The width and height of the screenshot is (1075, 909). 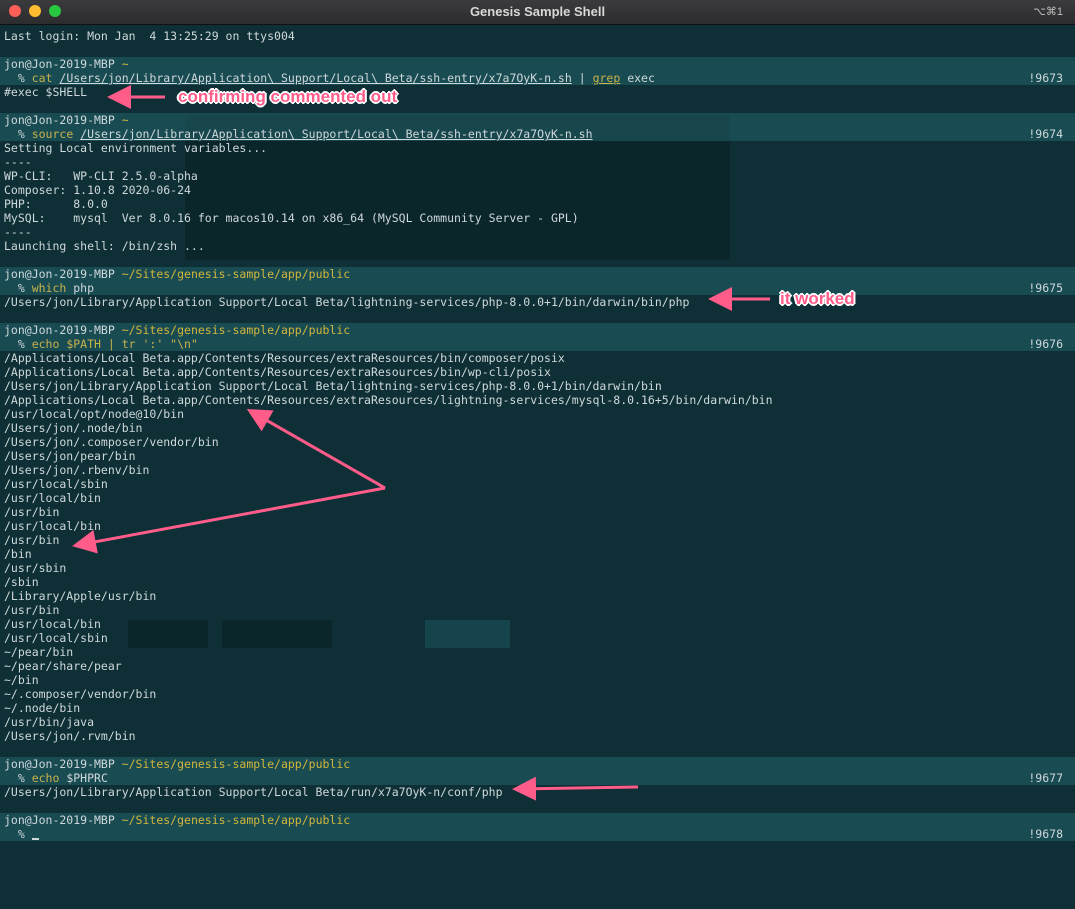 What do you see at coordinates (537, 470) in the screenshot?
I see `output-line: /Users/jon/.rbenv/bin` at bounding box center [537, 470].